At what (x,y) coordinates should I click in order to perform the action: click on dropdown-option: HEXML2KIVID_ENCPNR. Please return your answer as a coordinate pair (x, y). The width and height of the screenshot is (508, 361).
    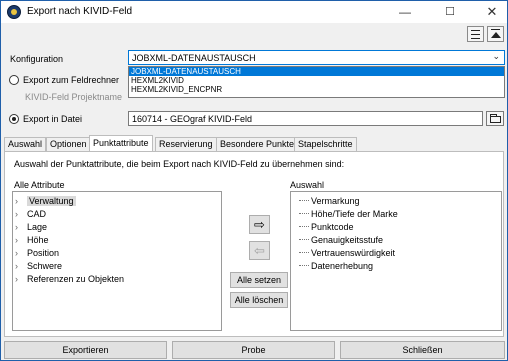
    Looking at the image, I should click on (316, 89).